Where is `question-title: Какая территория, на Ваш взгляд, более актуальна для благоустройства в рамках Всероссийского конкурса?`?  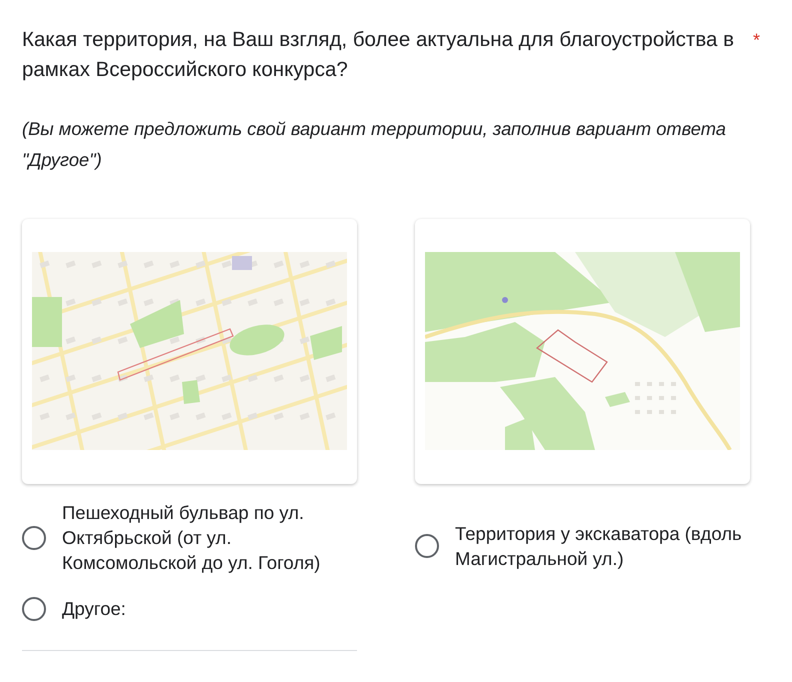
question-title: Какая территория, на Ваш взгляд, более актуальна для благоустройства в рамках Всероссийского конкурса? is located at coordinates (378, 55).